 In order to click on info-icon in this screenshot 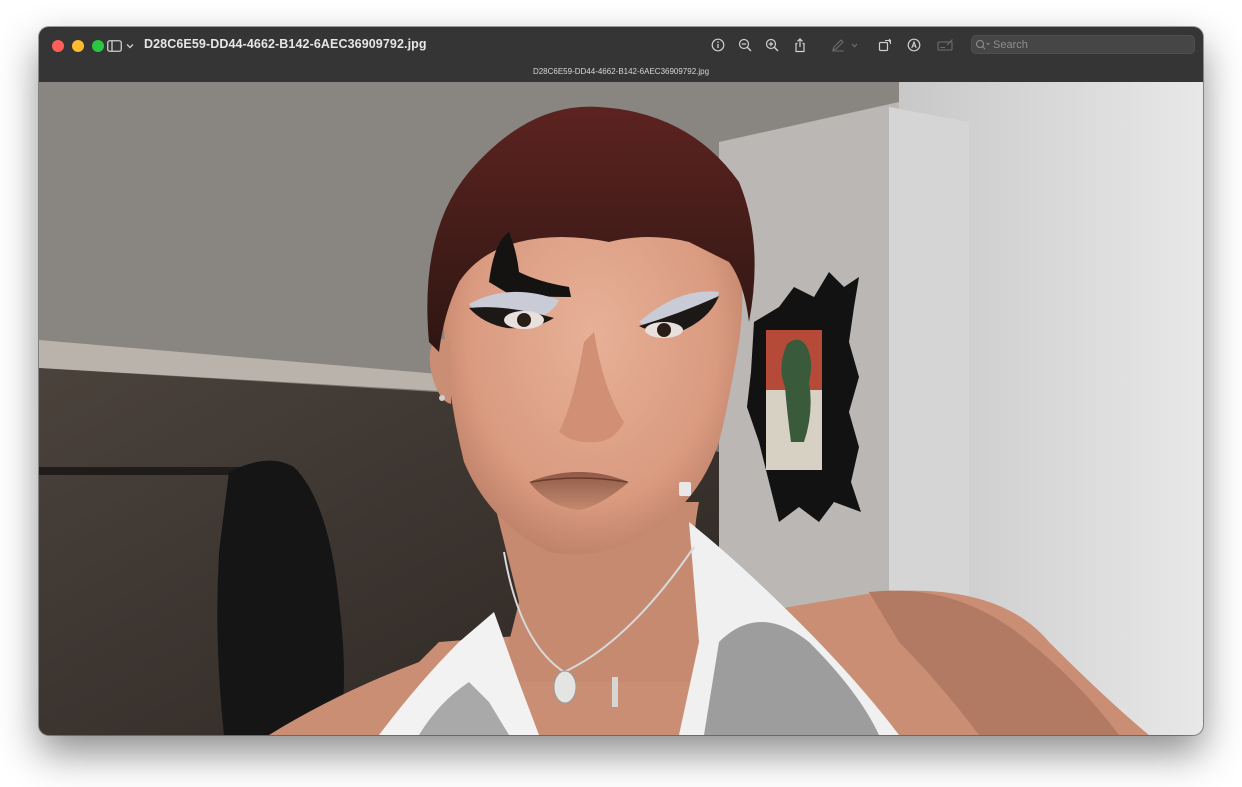, I will do `click(718, 45)`.